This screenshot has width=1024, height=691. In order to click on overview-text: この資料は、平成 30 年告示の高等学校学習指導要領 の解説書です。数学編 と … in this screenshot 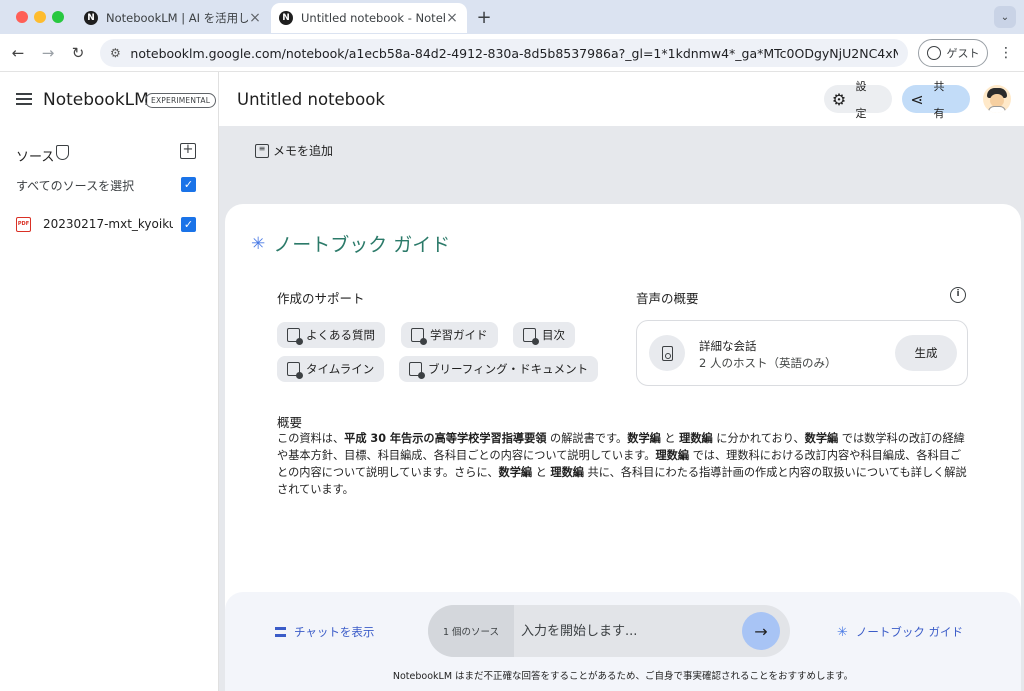, I will do `click(622, 464)`.